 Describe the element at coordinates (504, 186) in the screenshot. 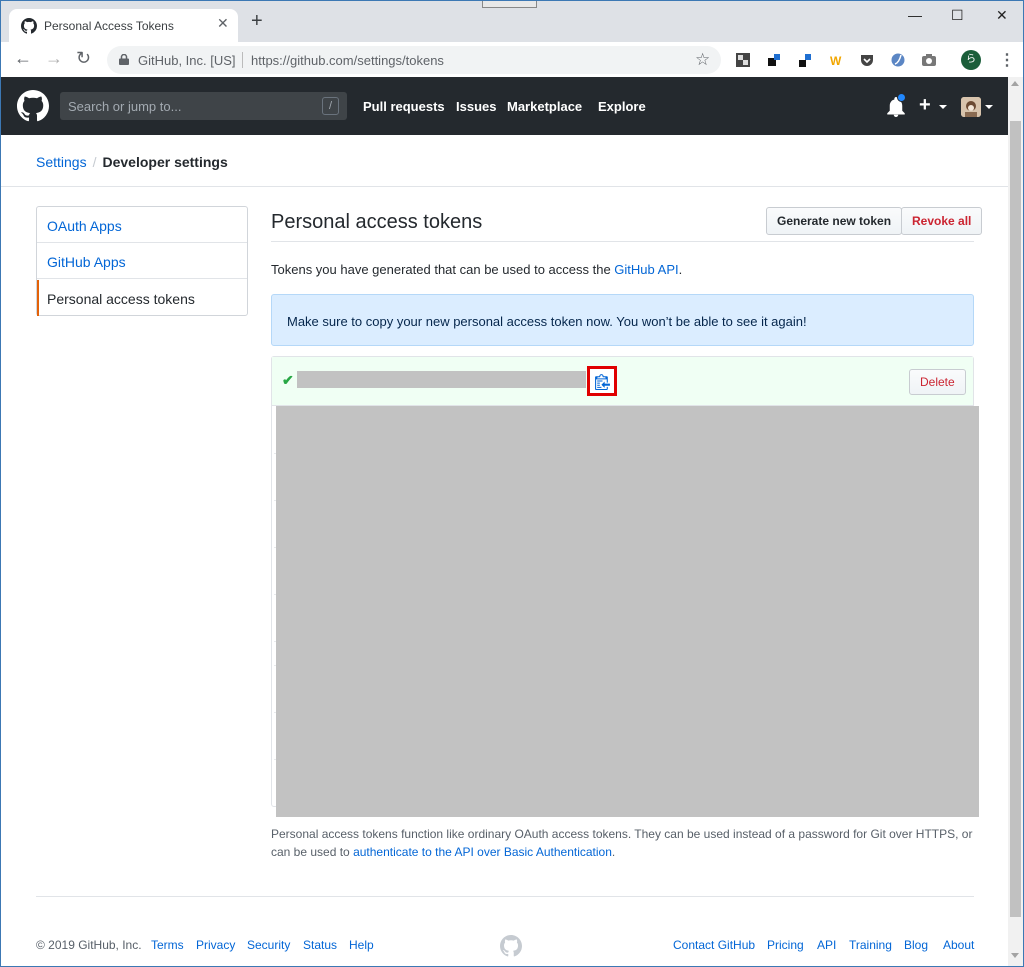

I see `breadcrumb-divider` at that location.